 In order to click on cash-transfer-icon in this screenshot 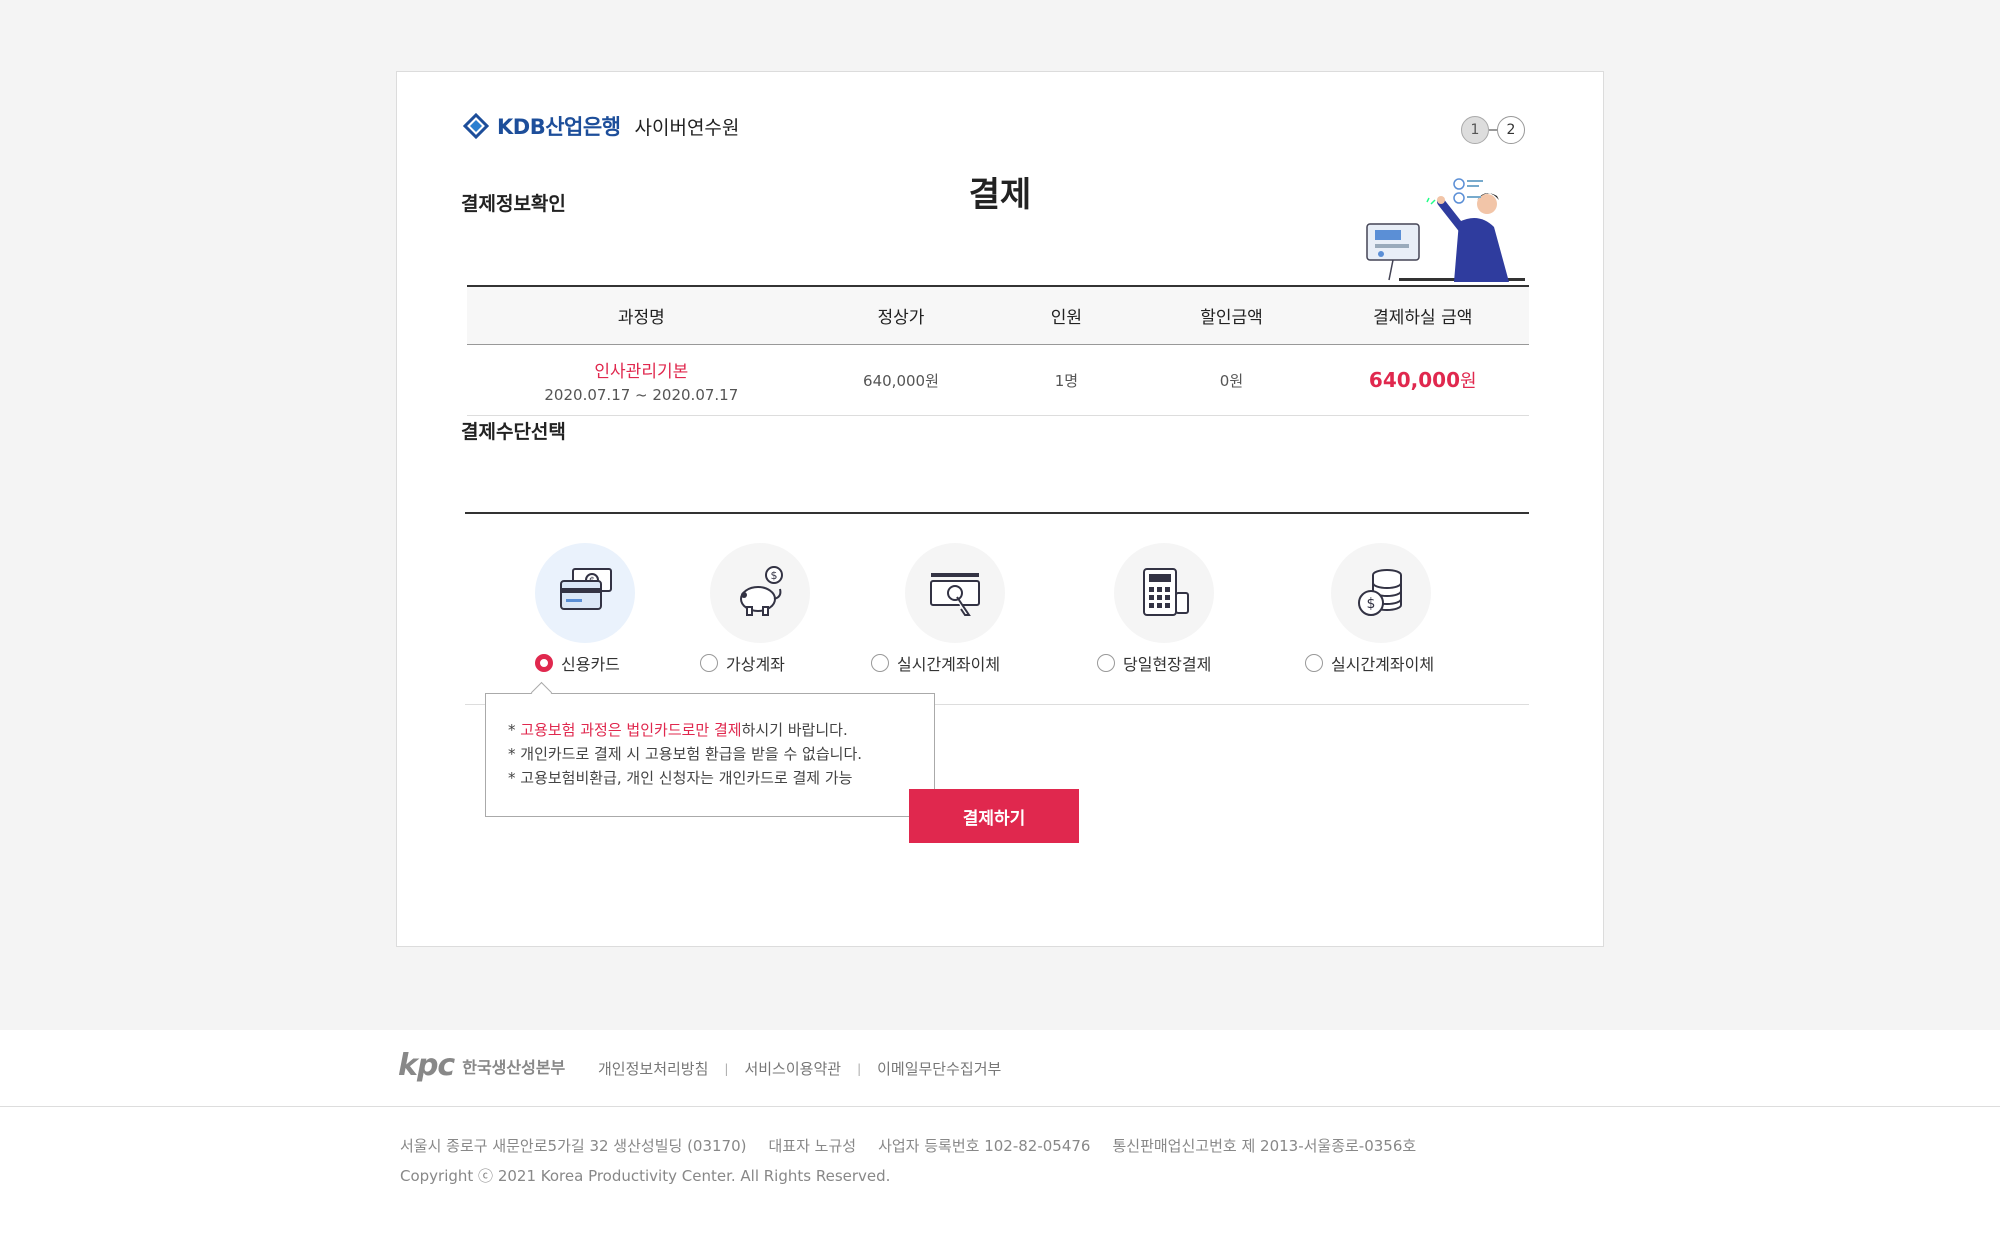, I will do `click(955, 594)`.